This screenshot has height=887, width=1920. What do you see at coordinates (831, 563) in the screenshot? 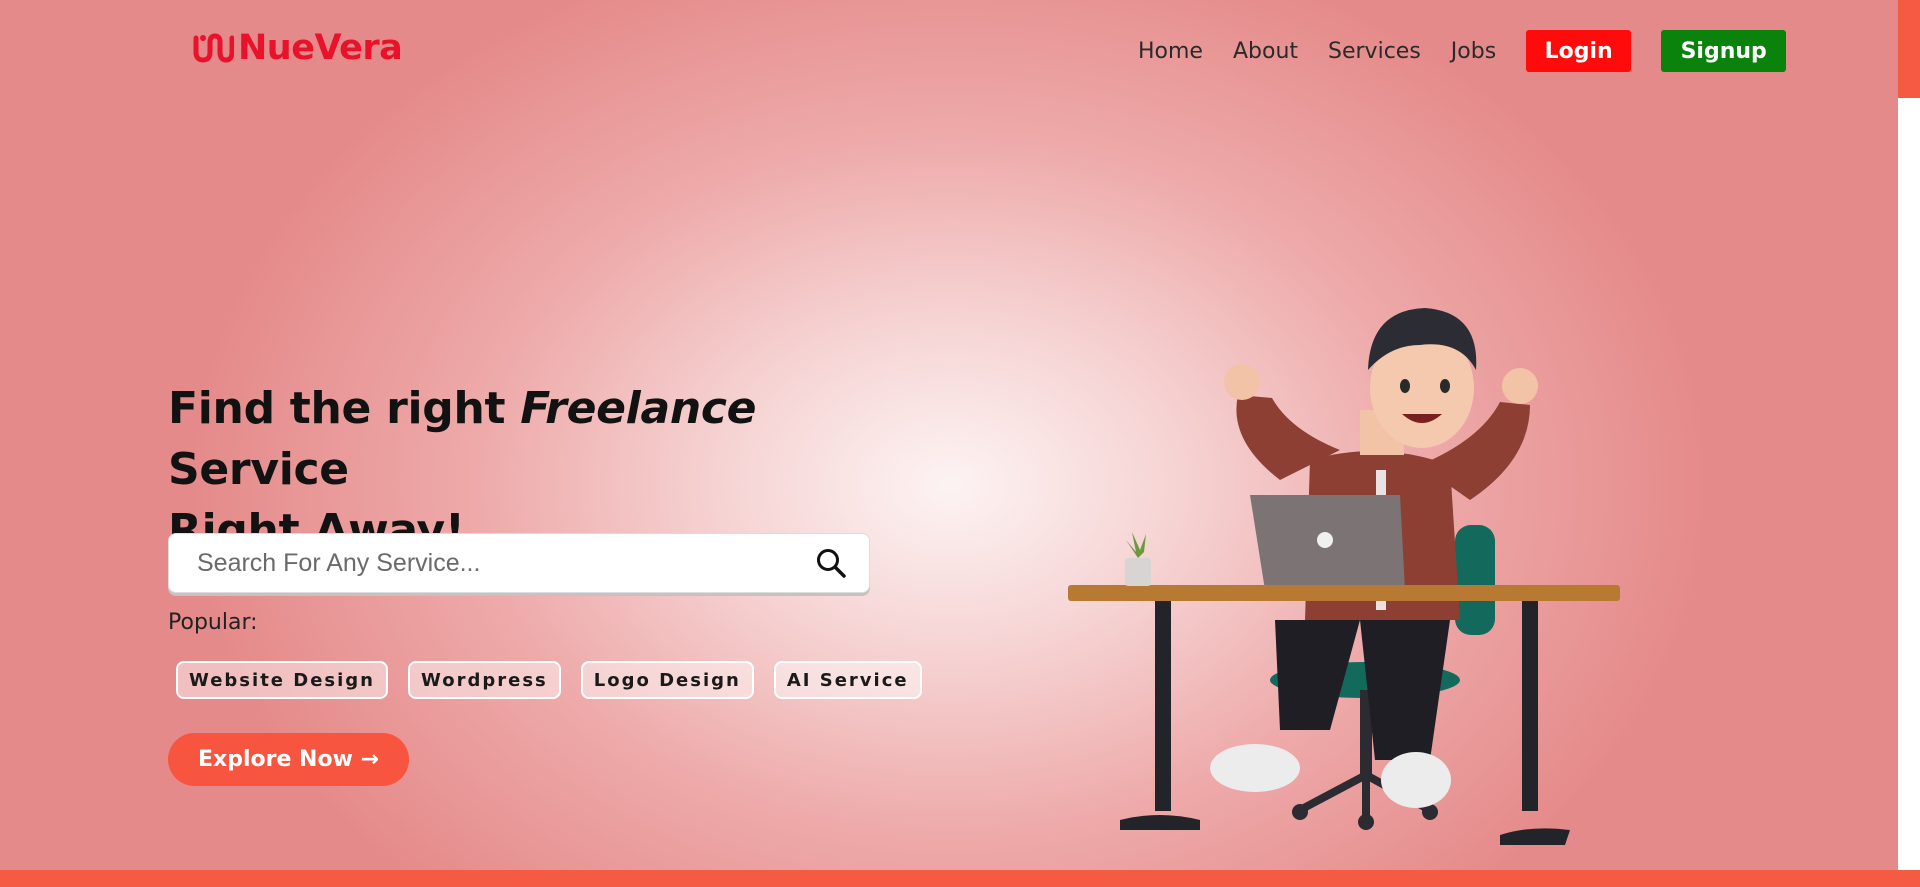
I see `search-icon` at bounding box center [831, 563].